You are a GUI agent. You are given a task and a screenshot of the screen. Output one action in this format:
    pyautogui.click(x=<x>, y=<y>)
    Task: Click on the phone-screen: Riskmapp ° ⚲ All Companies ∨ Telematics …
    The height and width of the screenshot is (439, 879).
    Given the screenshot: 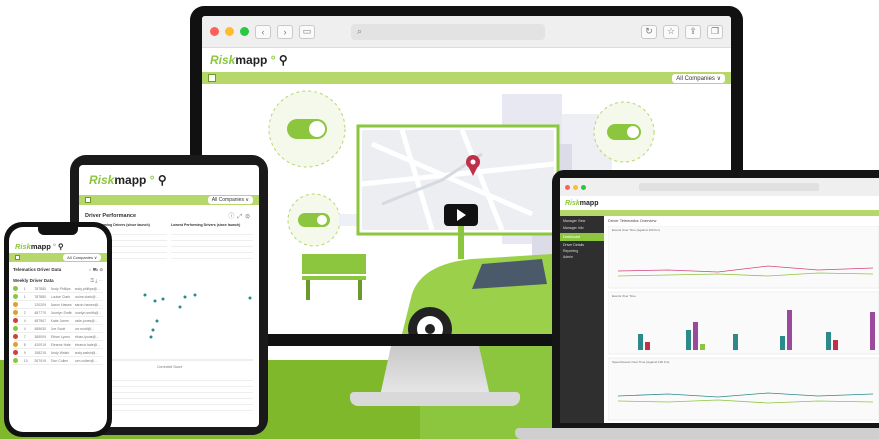 What is the action you would take?
    pyautogui.click(x=58, y=329)
    